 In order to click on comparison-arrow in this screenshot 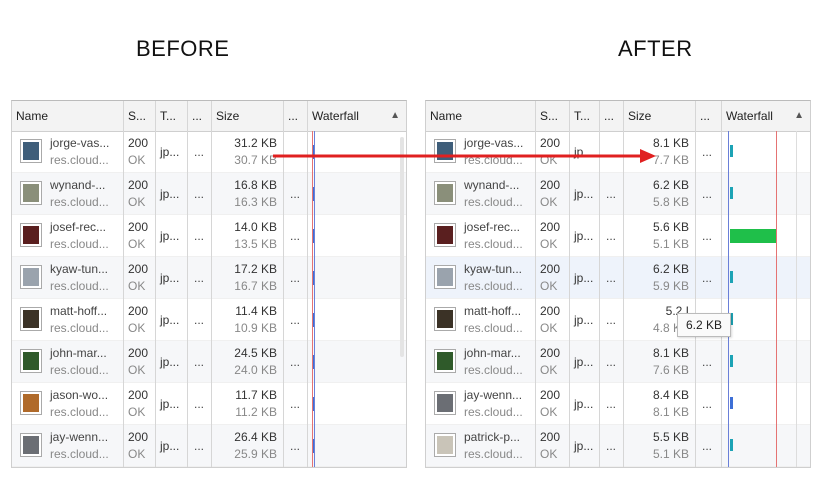, I will do `click(464, 156)`.